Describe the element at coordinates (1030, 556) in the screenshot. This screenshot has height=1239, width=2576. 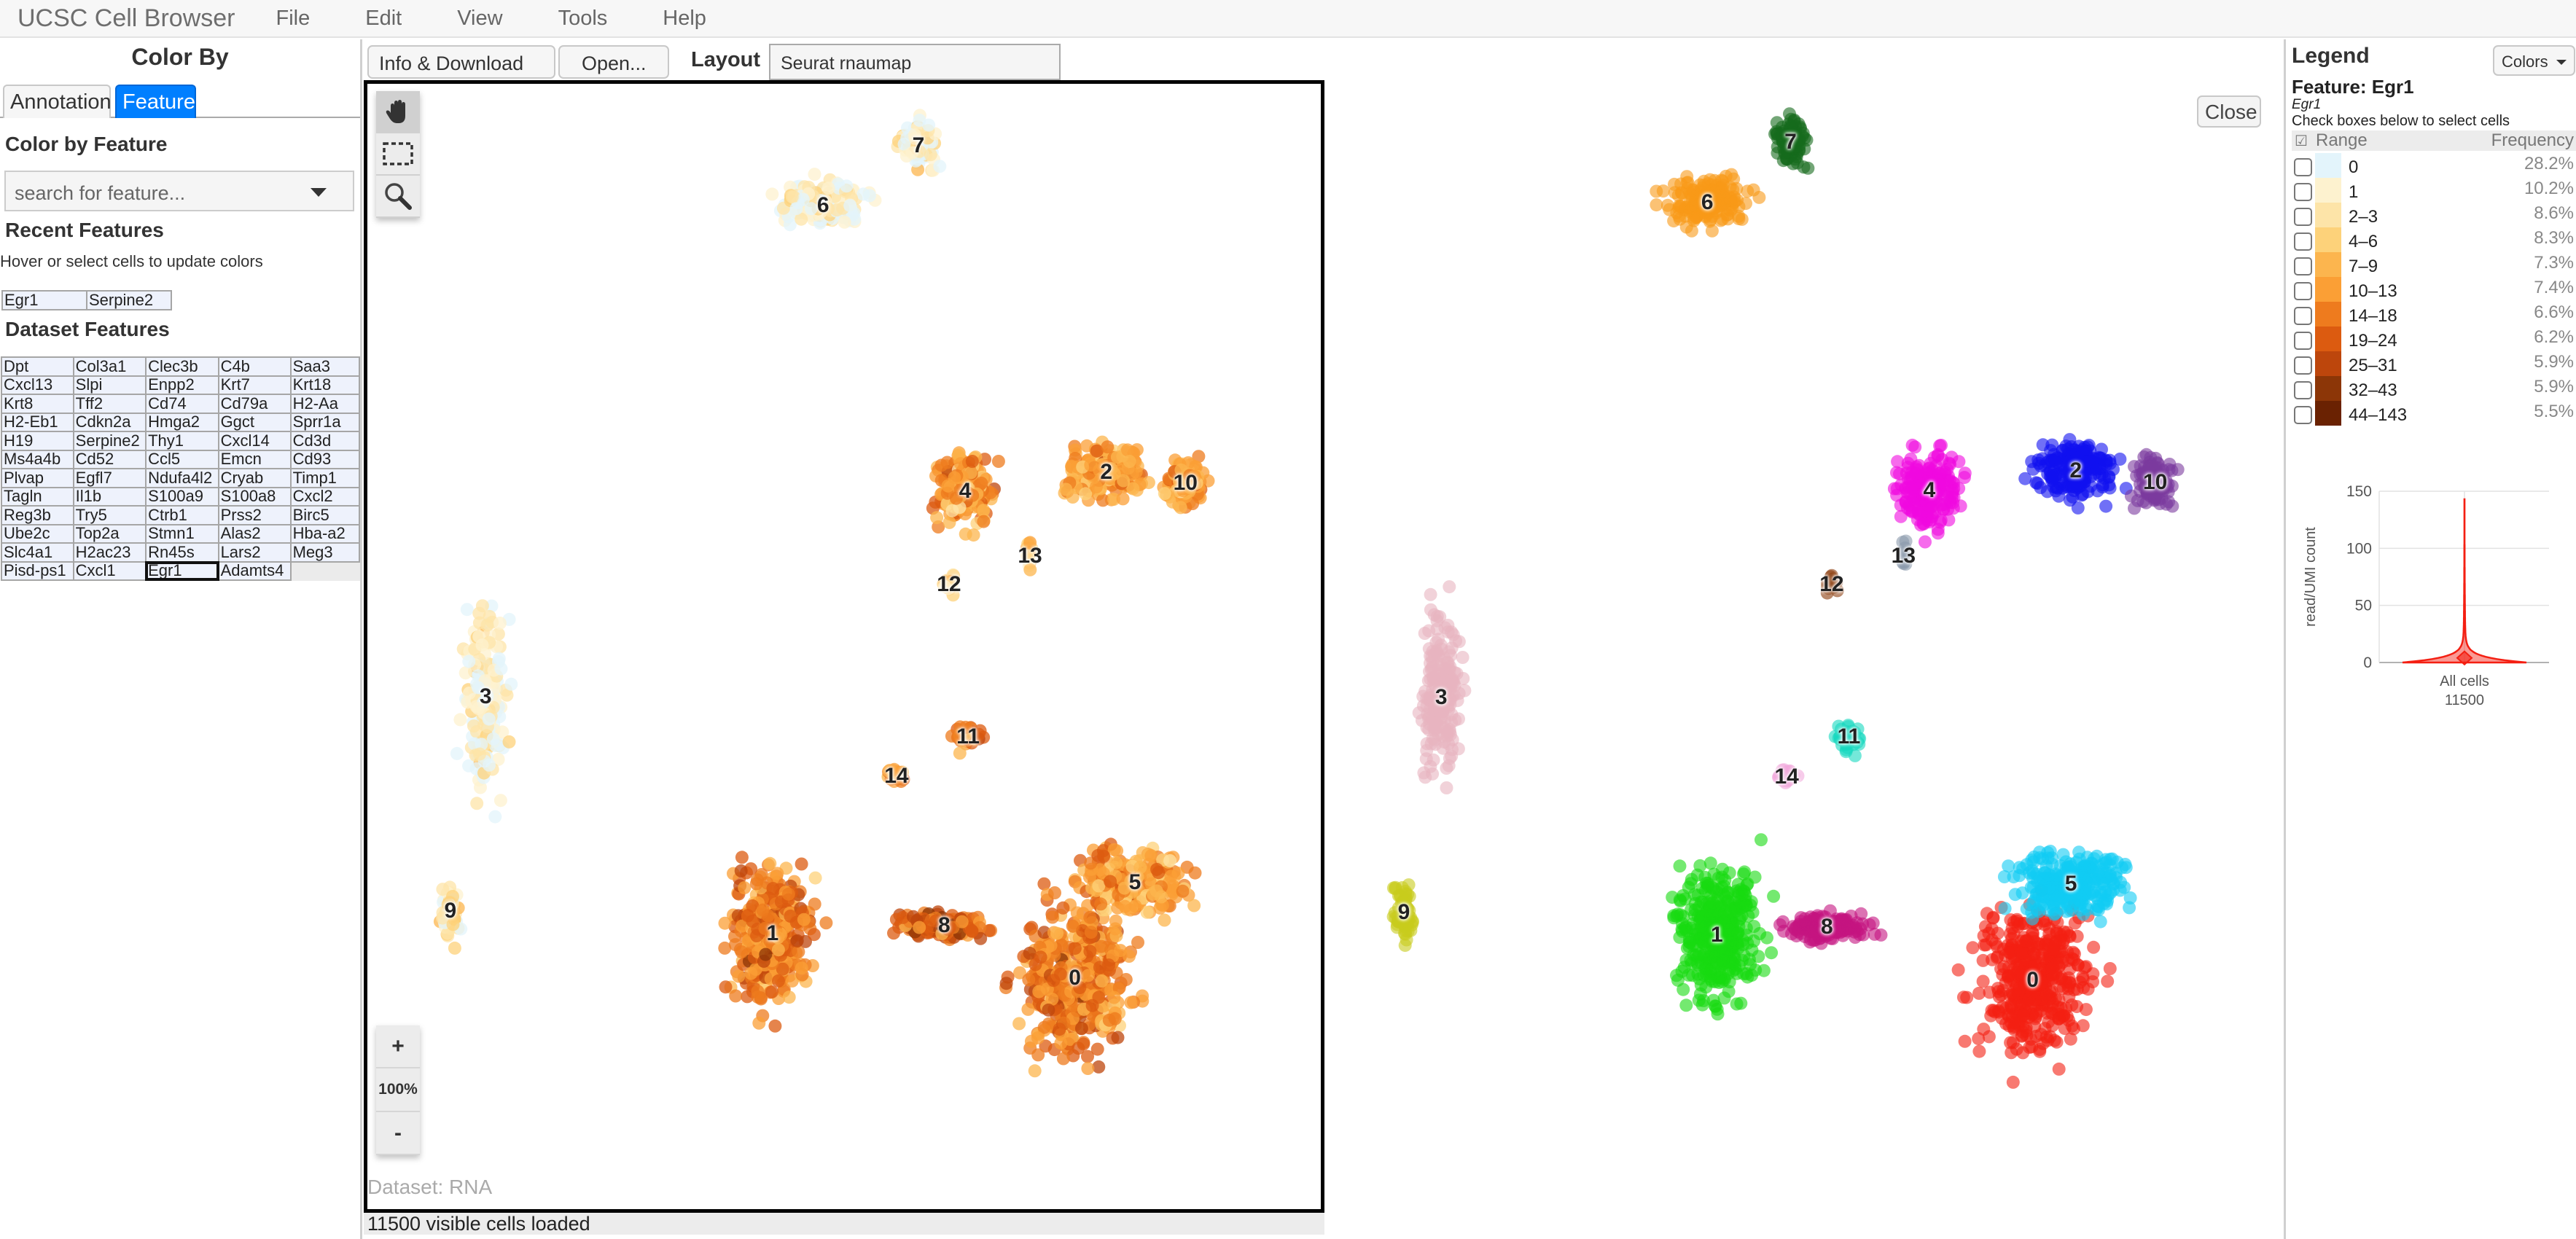
I see `cluster-label: 13` at that location.